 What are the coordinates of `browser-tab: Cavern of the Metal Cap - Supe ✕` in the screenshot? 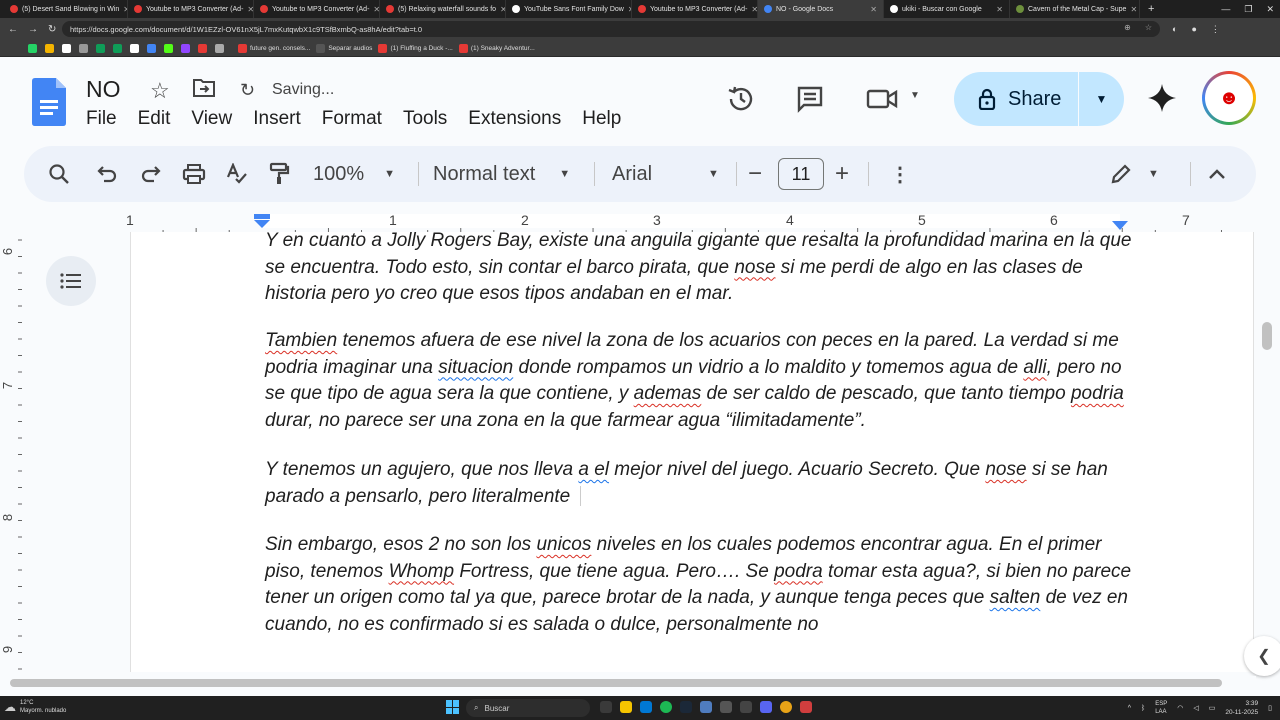 It's located at (1075, 9).